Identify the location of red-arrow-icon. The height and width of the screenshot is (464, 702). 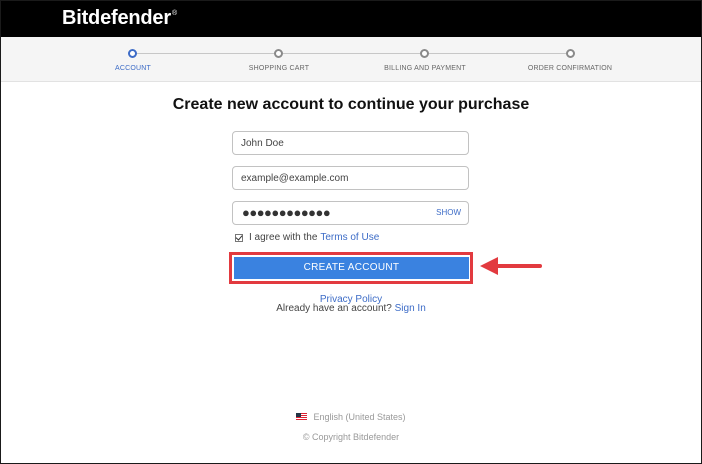
(511, 266).